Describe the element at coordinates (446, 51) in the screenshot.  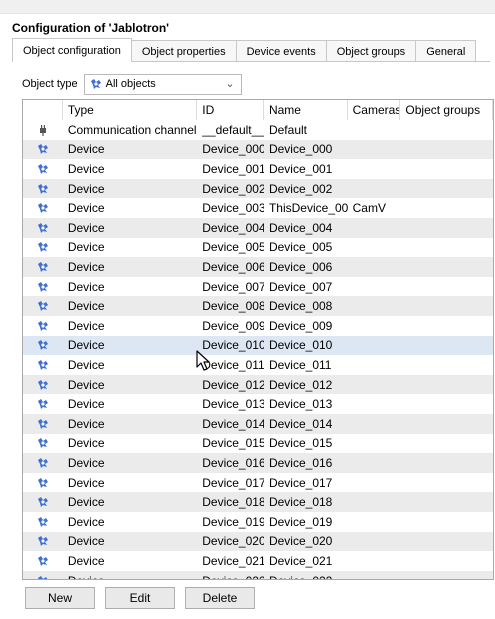
I see `tab-general: General` at that location.